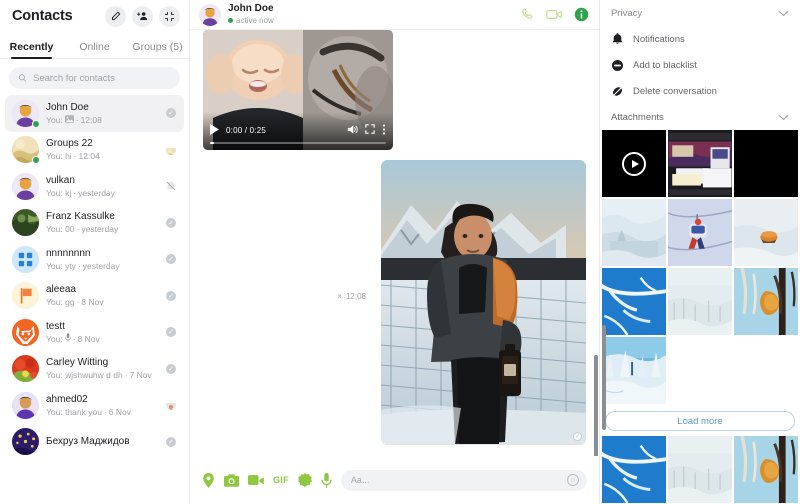  I want to click on preview-text: You: thank you, so click(74, 411).